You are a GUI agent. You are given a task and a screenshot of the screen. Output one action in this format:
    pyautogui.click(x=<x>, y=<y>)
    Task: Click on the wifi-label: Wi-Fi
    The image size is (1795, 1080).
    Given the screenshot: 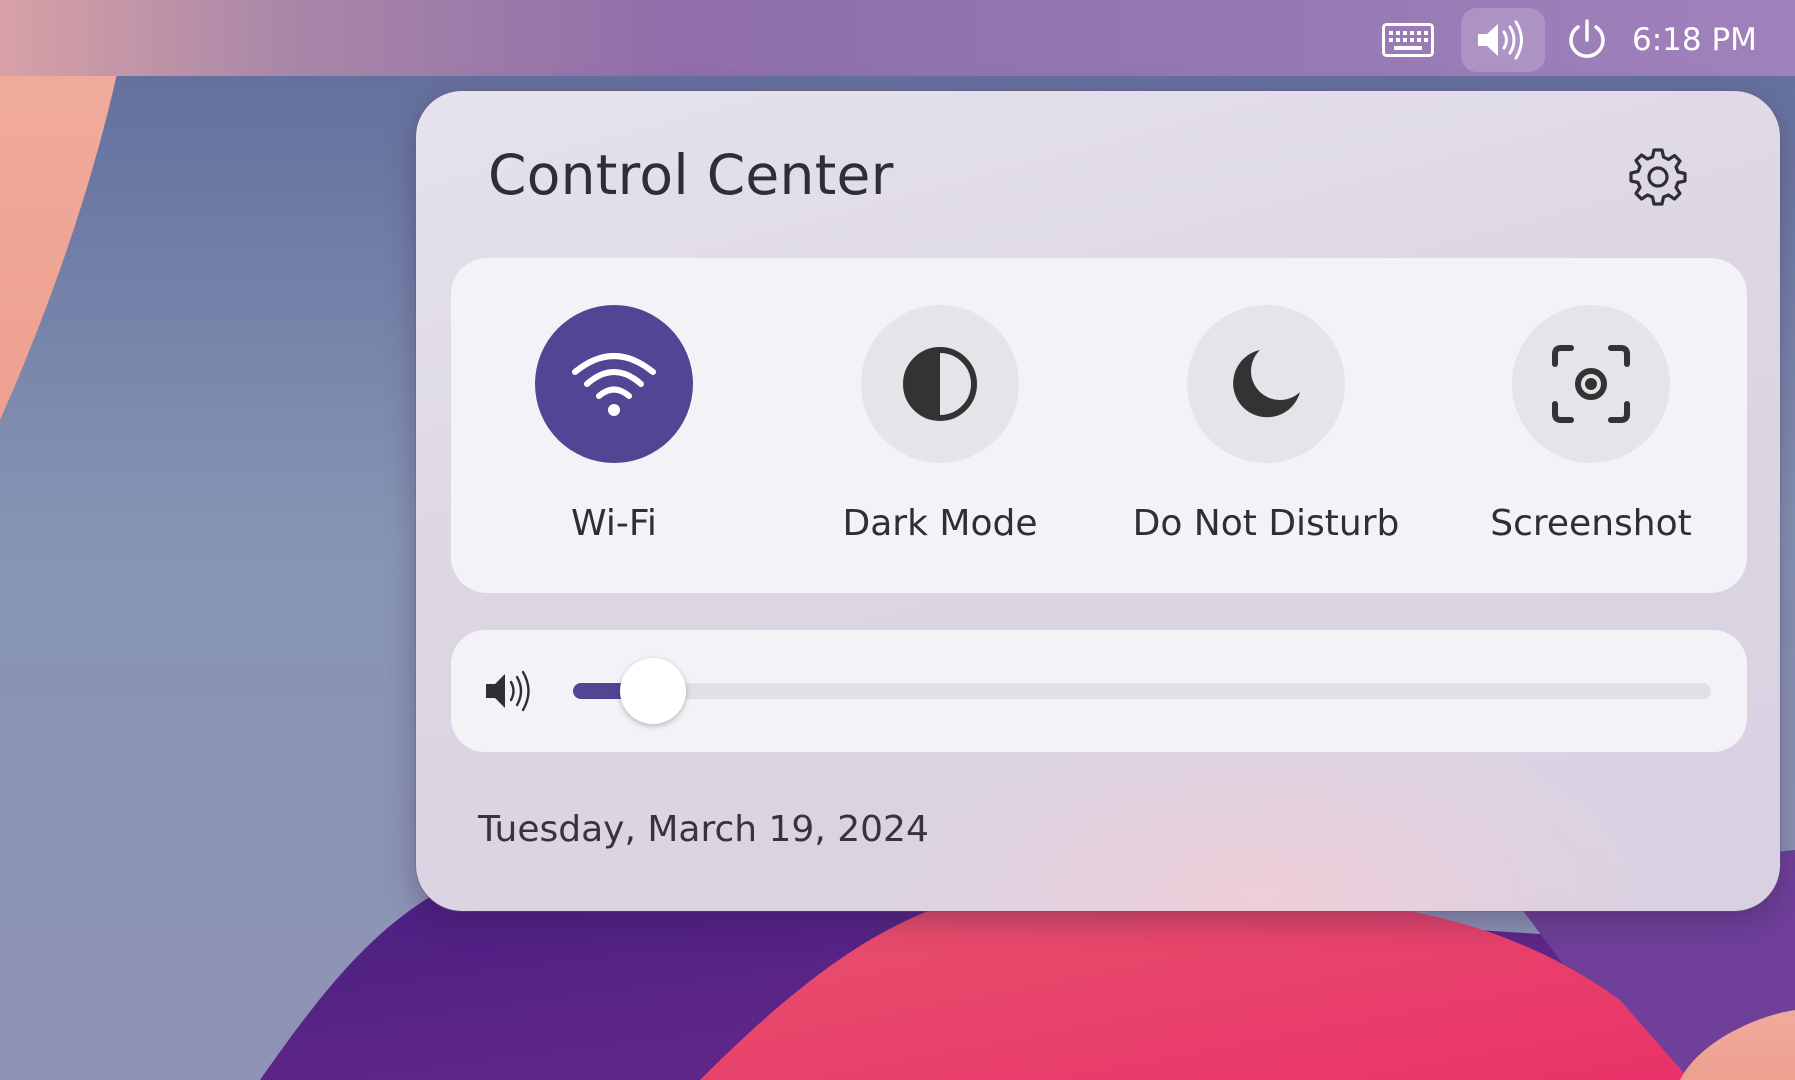 What is the action you would take?
    pyautogui.click(x=614, y=523)
    